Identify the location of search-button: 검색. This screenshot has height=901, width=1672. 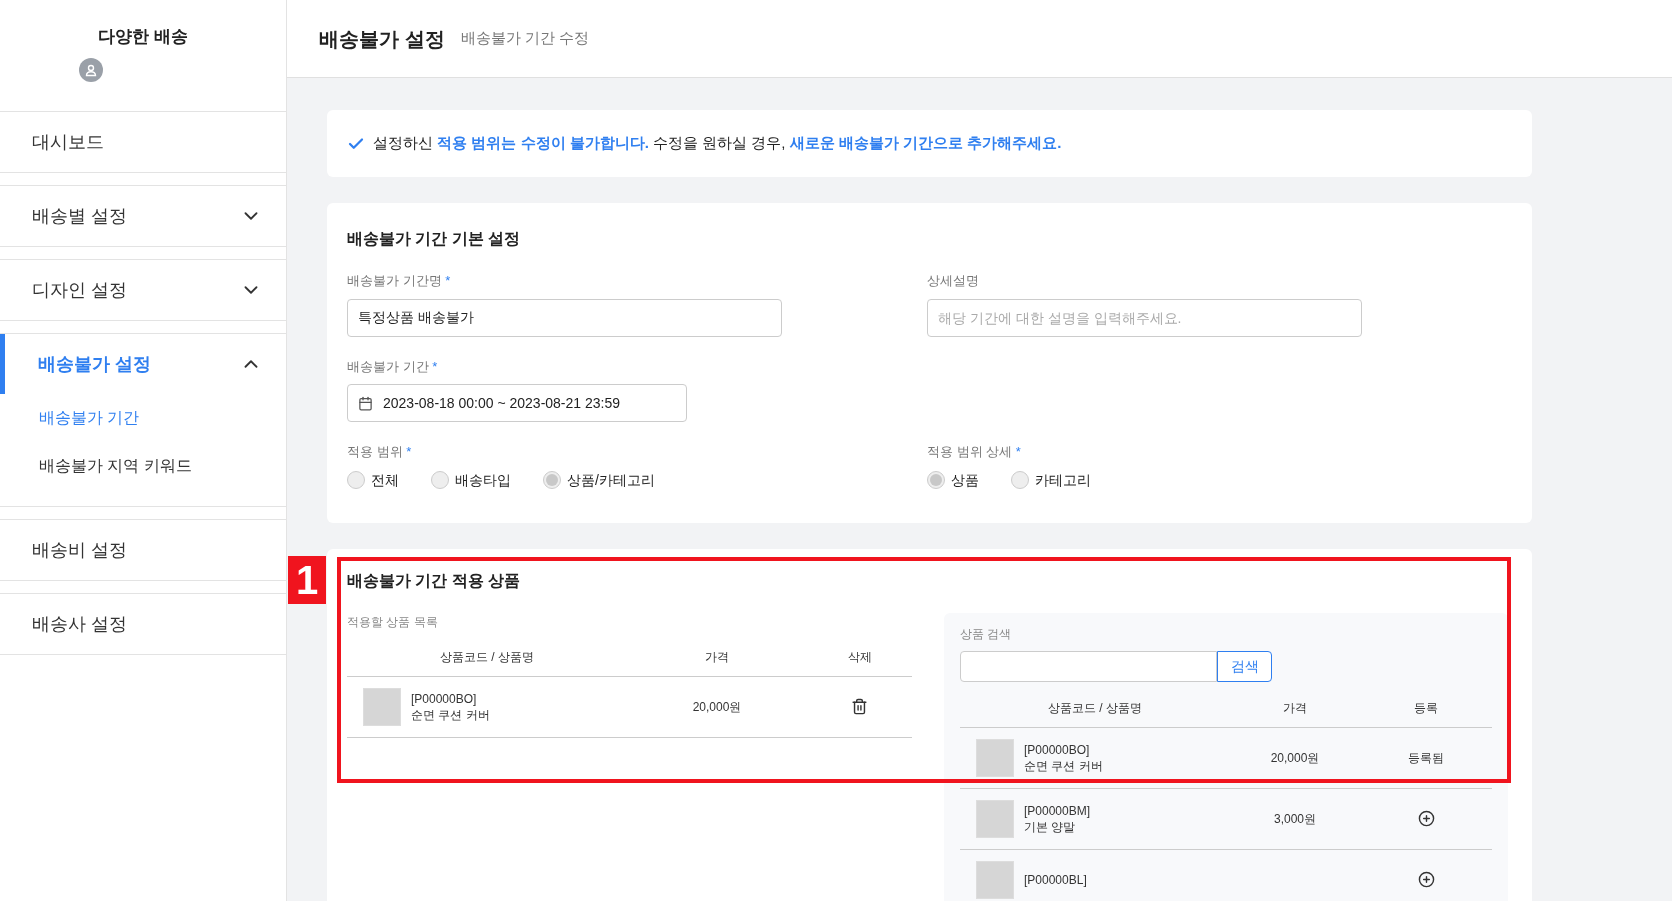
(1244, 666).